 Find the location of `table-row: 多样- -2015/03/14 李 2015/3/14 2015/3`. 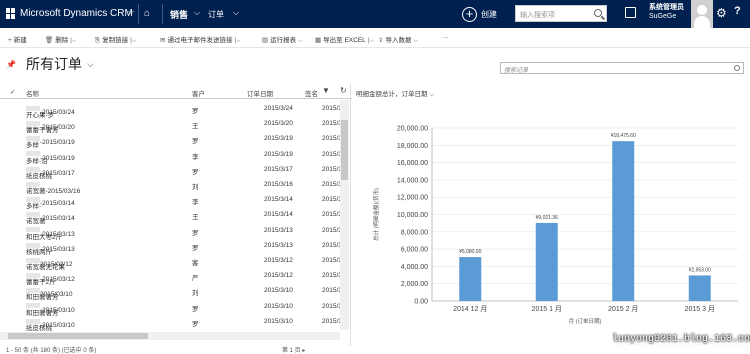

table-row: 多样- -2015/03/14 李 2015/3/14 2015/3 is located at coordinates (171, 201).